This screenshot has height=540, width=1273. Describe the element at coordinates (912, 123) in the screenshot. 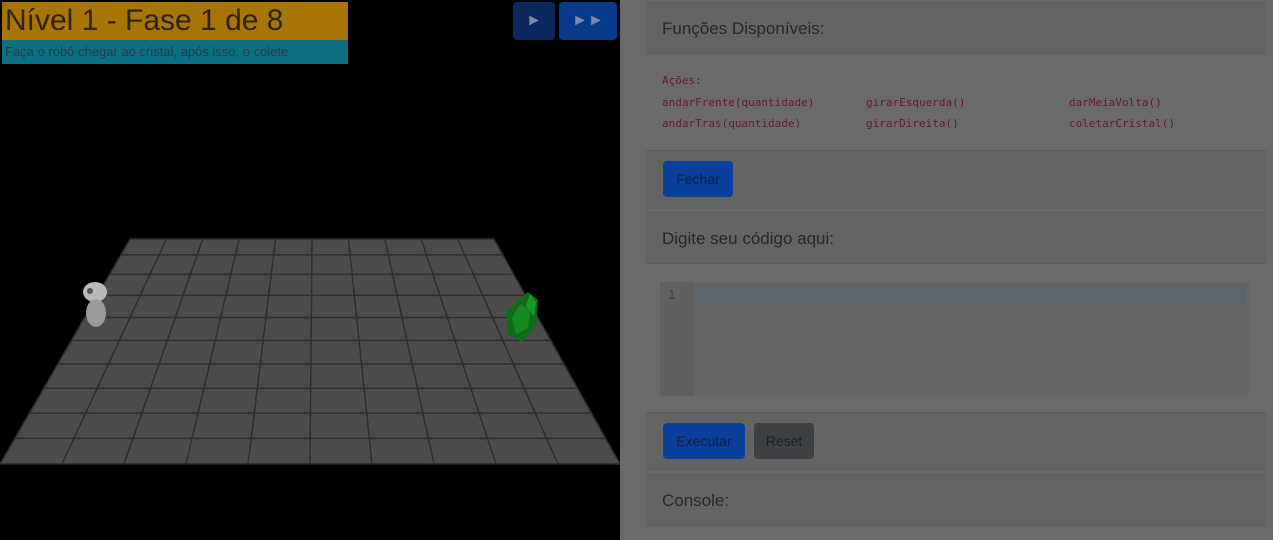

I see `function-girarDireita: girarDireita()` at that location.